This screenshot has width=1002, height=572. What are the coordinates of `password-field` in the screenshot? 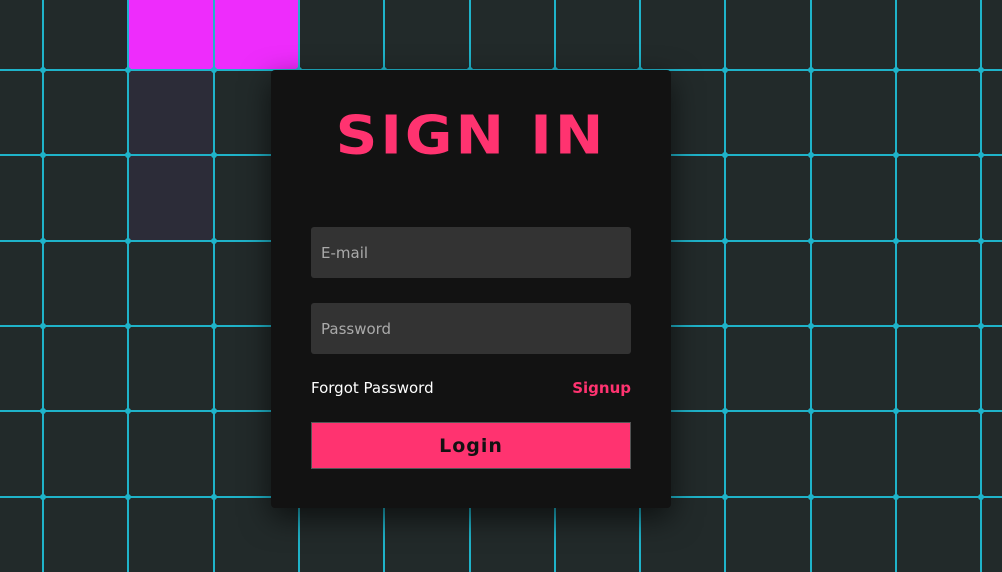 It's located at (471, 328).